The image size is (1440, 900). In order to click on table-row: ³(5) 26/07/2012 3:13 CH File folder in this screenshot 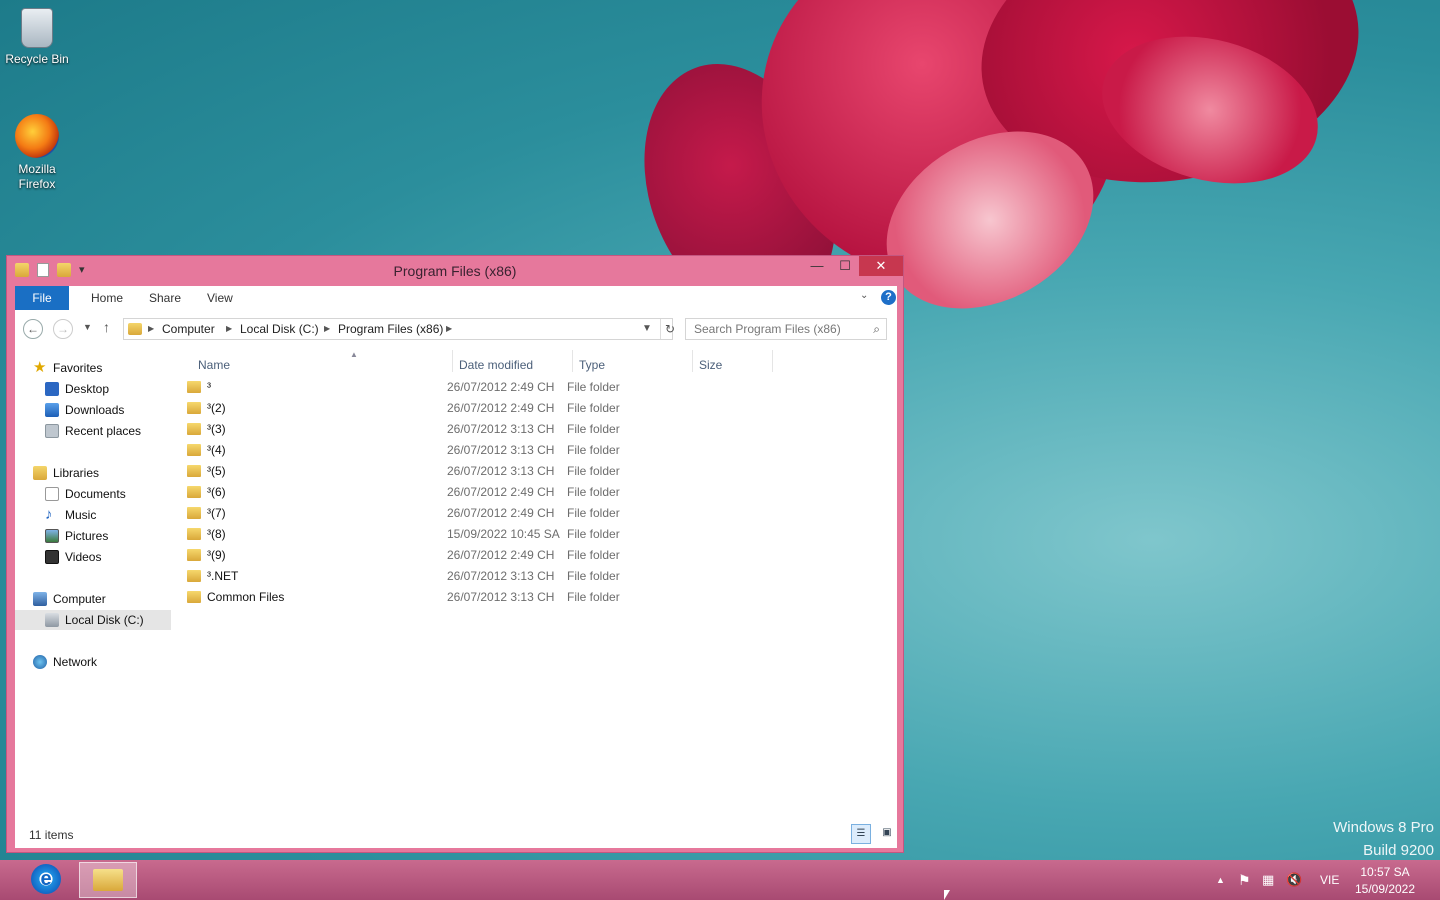, I will do `click(537, 471)`.